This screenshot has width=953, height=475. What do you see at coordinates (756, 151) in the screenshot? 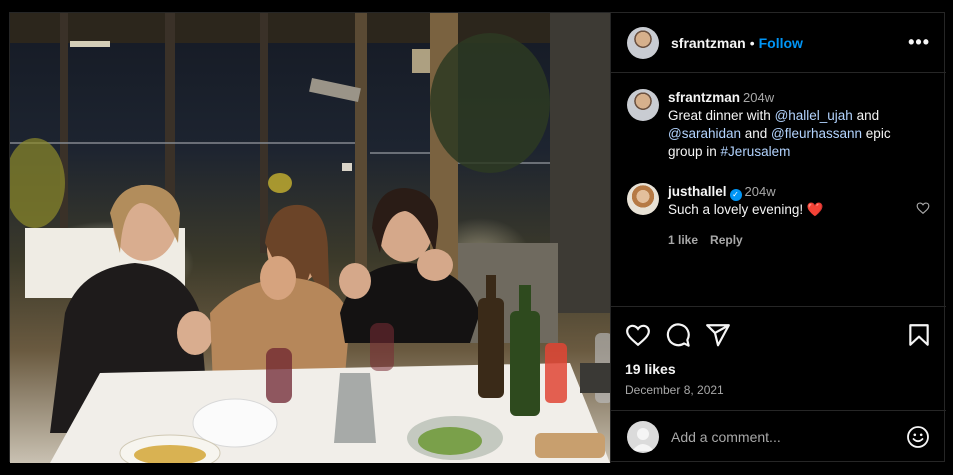
I see `hashtag-jerusalem: #Jerusalem` at bounding box center [756, 151].